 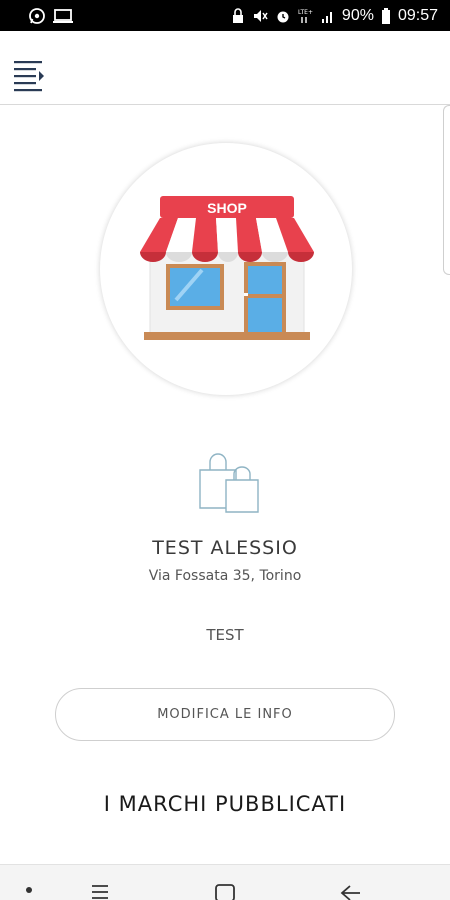 What do you see at coordinates (283, 16) in the screenshot?
I see `alarm-icon` at bounding box center [283, 16].